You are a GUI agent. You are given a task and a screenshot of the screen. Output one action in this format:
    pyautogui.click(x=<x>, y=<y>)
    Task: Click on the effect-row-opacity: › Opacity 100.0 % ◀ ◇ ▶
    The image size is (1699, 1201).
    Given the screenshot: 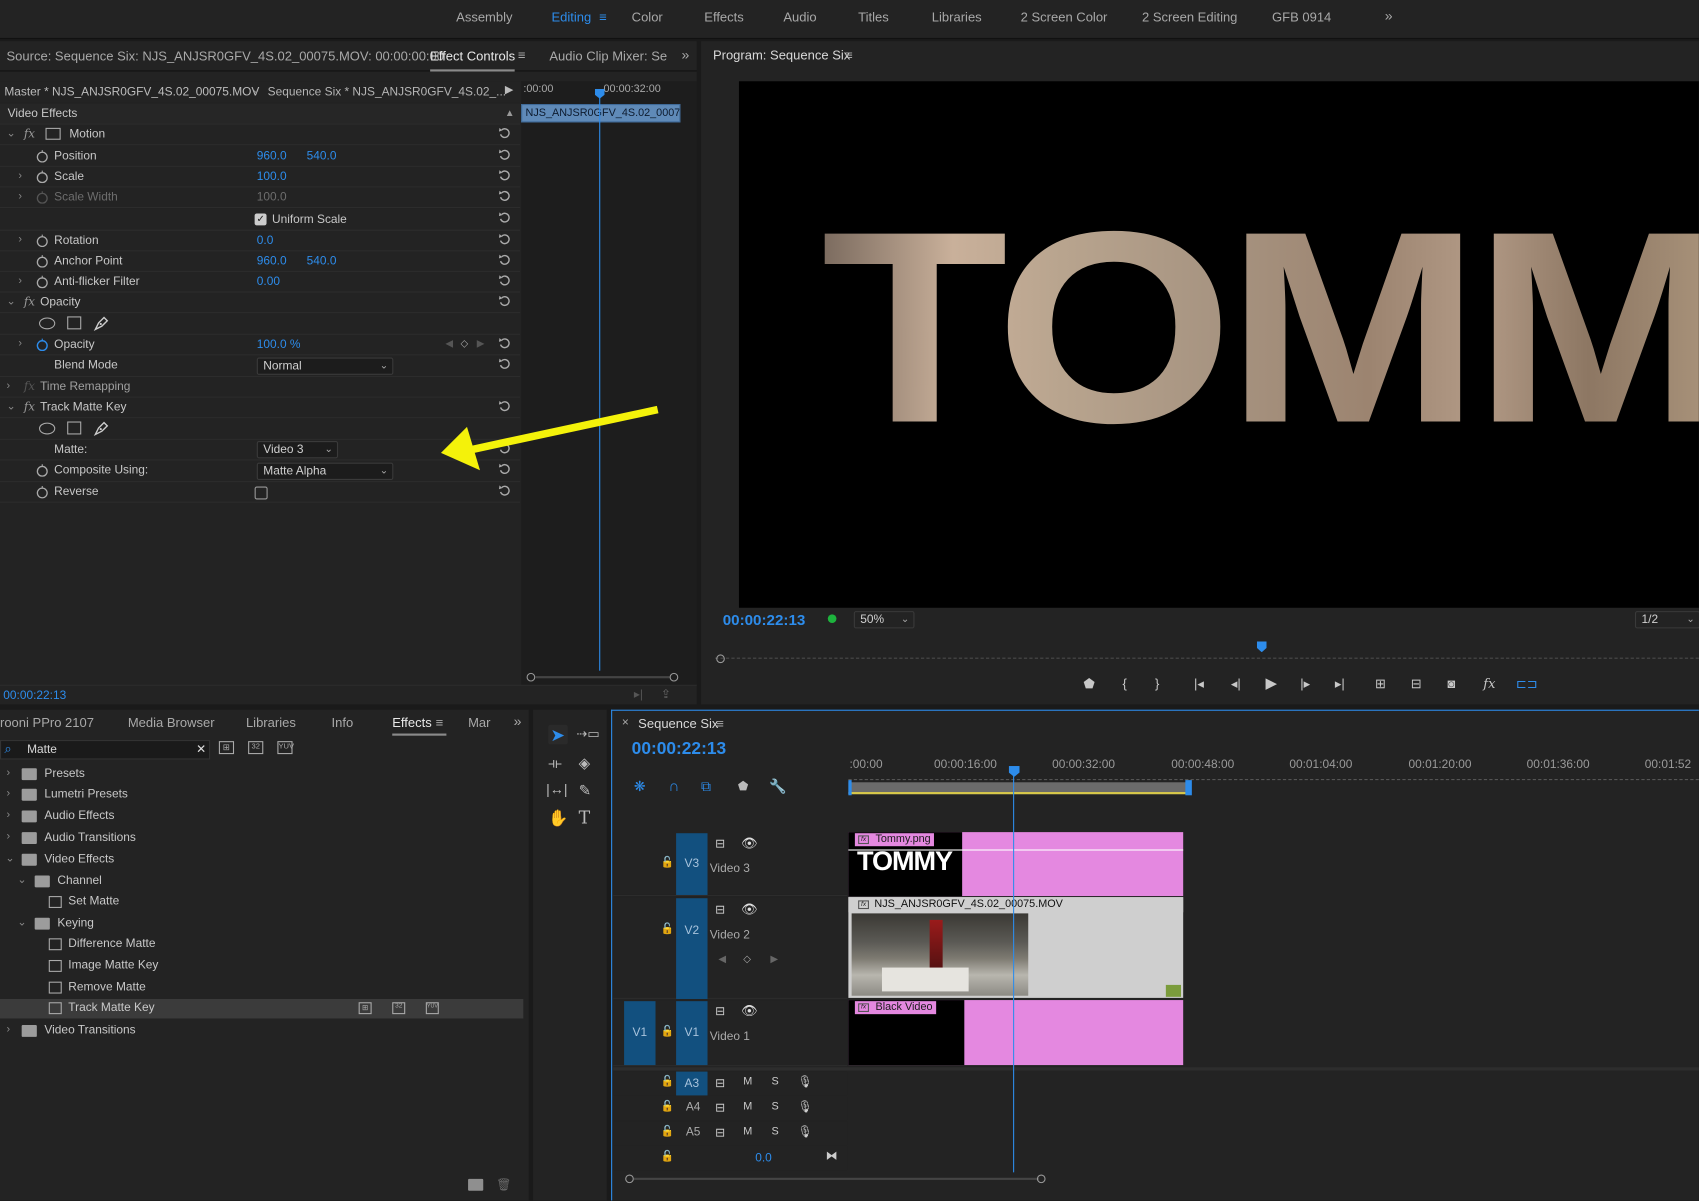 What is the action you would take?
    pyautogui.click(x=260, y=345)
    